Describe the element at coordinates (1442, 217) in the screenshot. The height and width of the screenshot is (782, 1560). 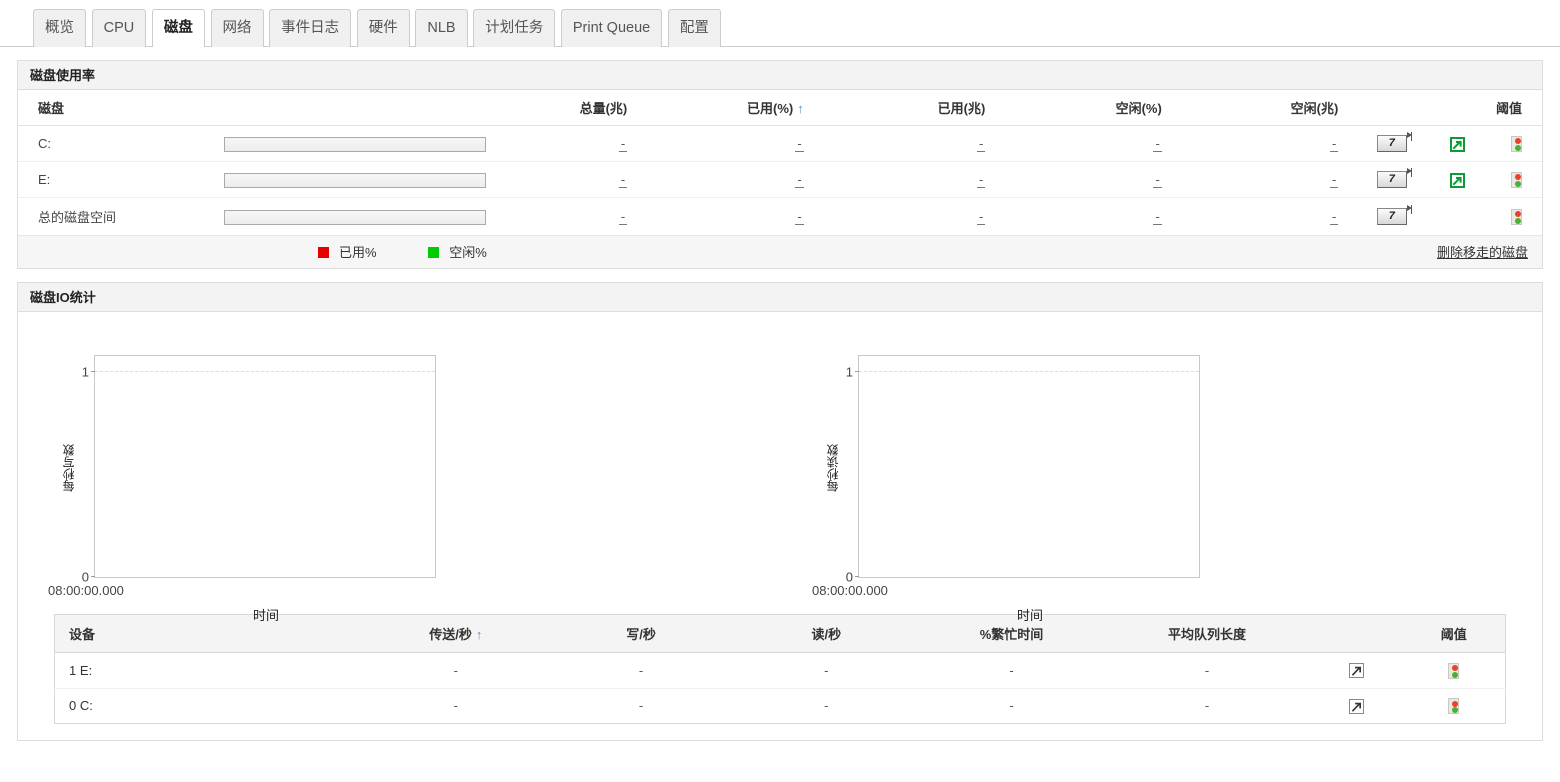
I see `export-button-cell-empty` at that location.